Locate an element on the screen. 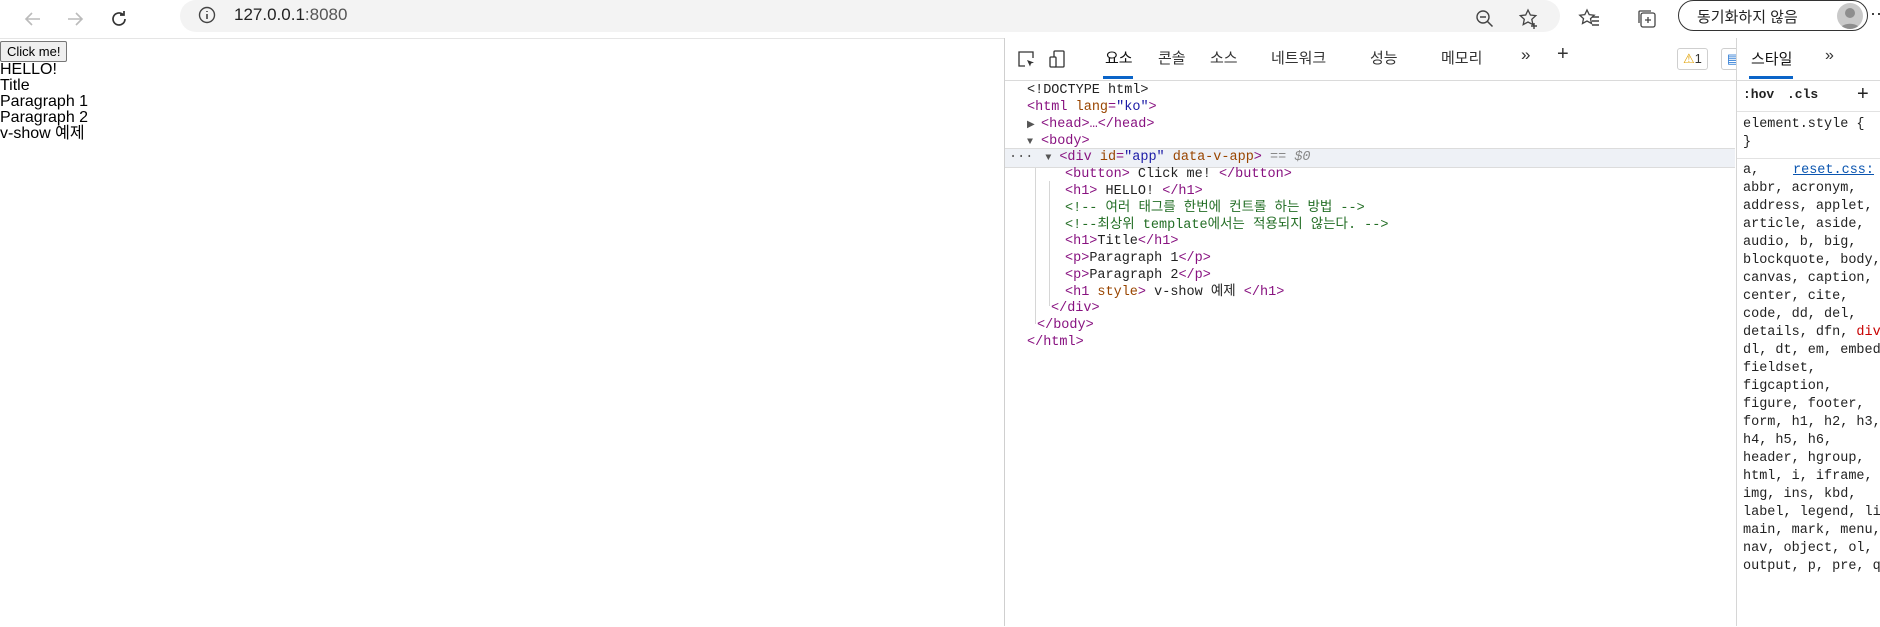 This screenshot has height=627, width=1880. profile-sync-label: 동기화하지 않음 is located at coordinates (1747, 17).